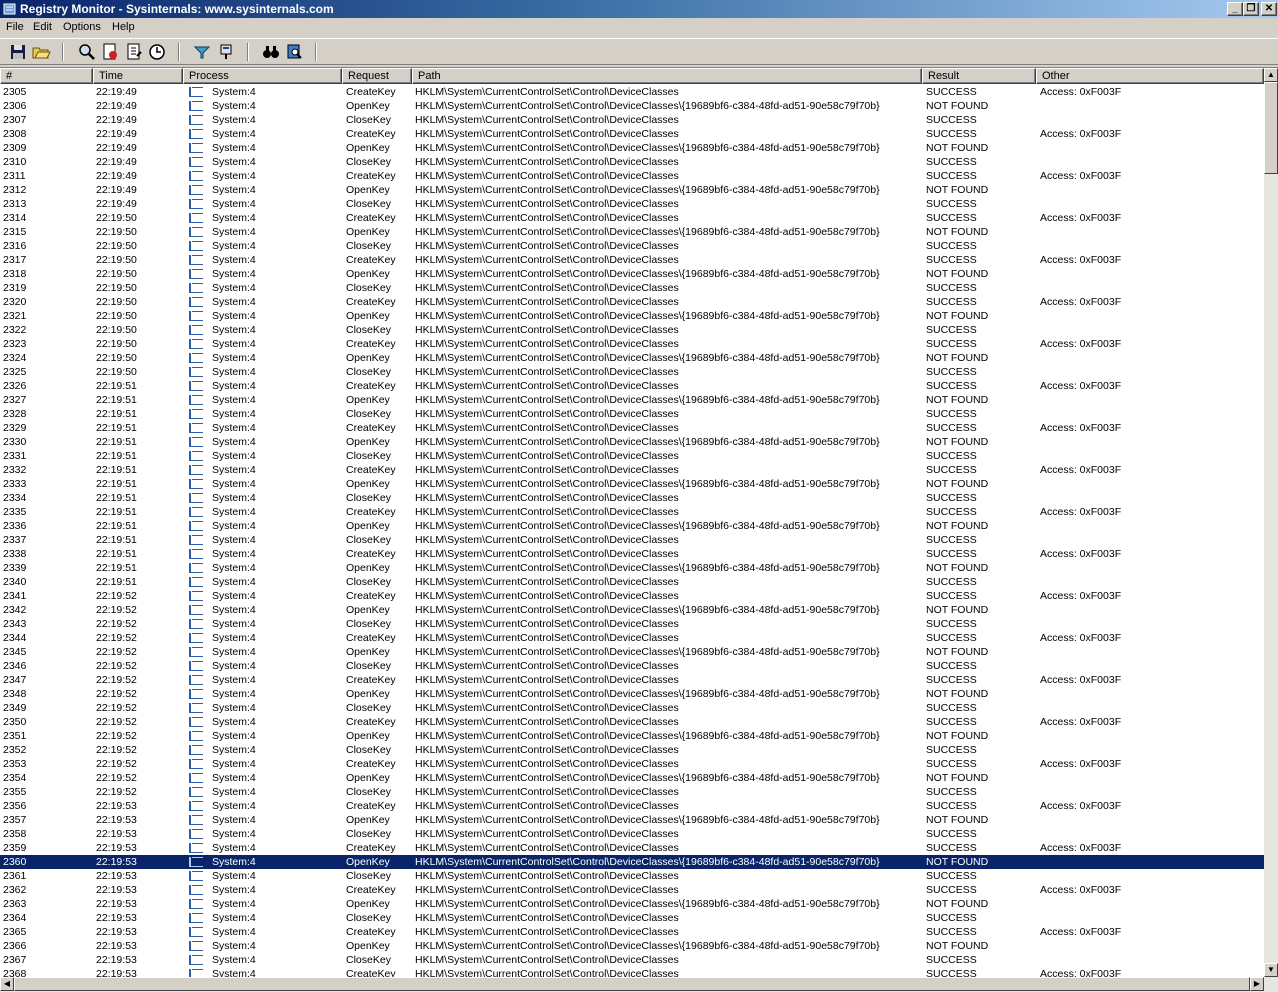  What do you see at coordinates (157, 52) in the screenshot?
I see `clock-icon` at bounding box center [157, 52].